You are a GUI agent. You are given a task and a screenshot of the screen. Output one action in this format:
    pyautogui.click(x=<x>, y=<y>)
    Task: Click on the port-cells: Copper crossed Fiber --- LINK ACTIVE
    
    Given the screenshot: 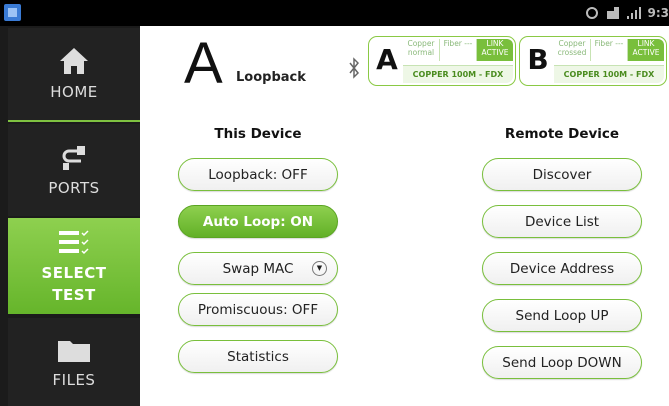 What is the action you would take?
    pyautogui.click(x=609, y=50)
    